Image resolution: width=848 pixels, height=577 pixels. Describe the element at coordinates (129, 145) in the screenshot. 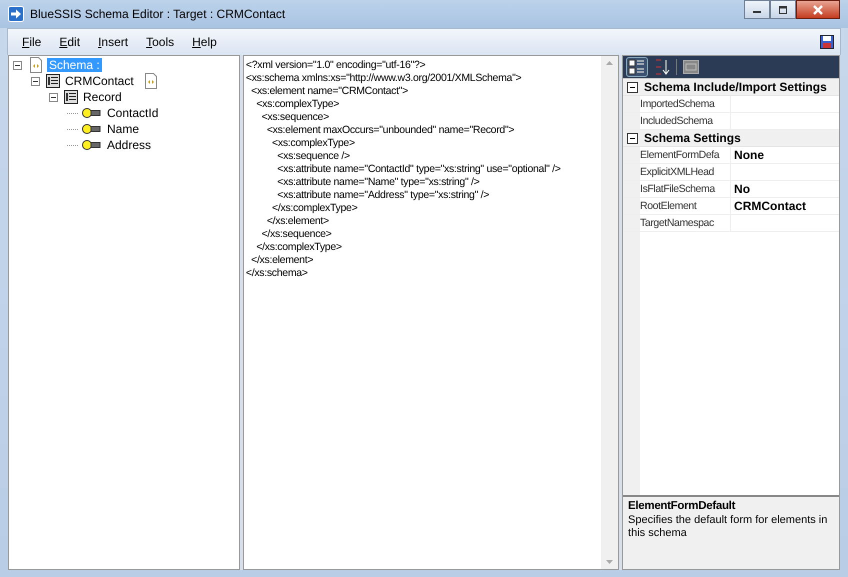

I see `tree-item: Address` at that location.